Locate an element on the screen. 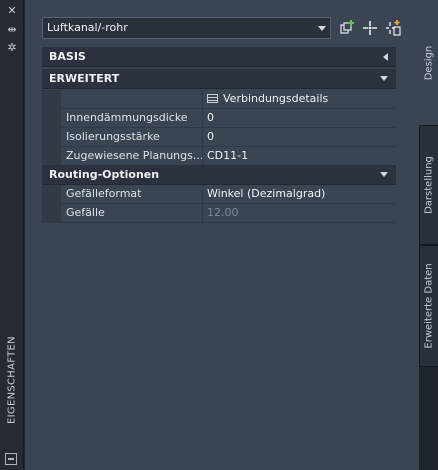 The width and height of the screenshot is (438, 470). section-erweitert-label: ERWEITERT is located at coordinates (84, 78).